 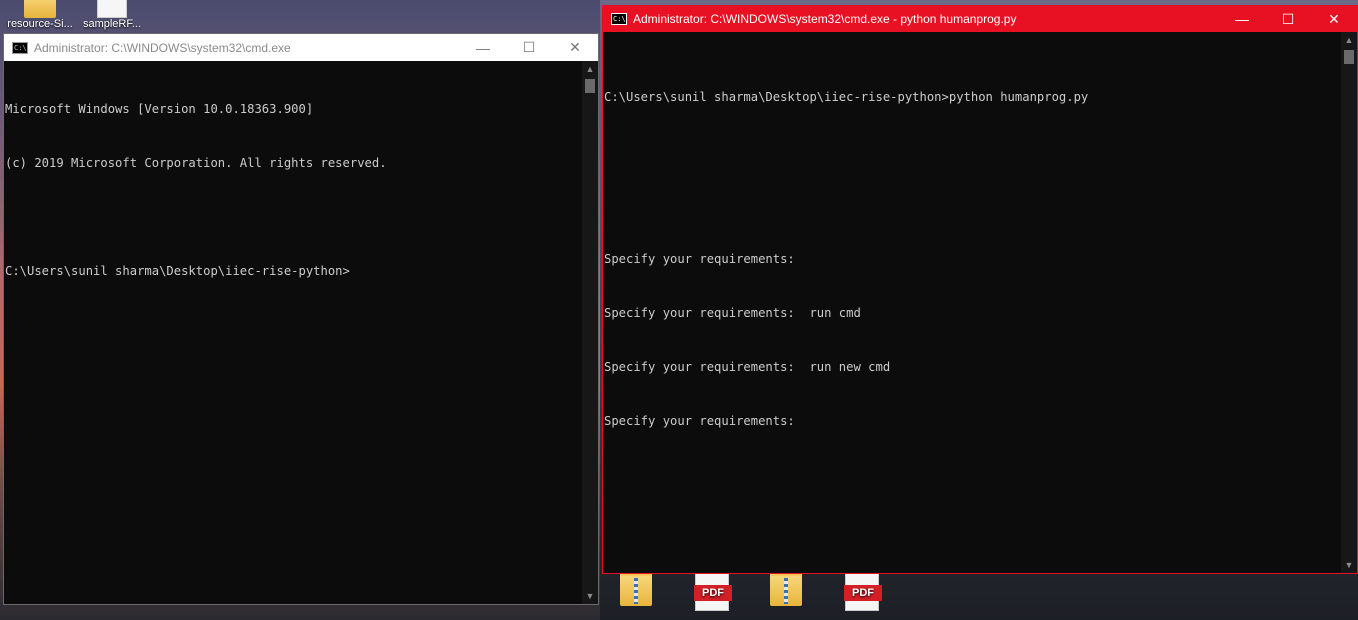 What do you see at coordinates (112, 9) in the screenshot?
I see `file-icon` at bounding box center [112, 9].